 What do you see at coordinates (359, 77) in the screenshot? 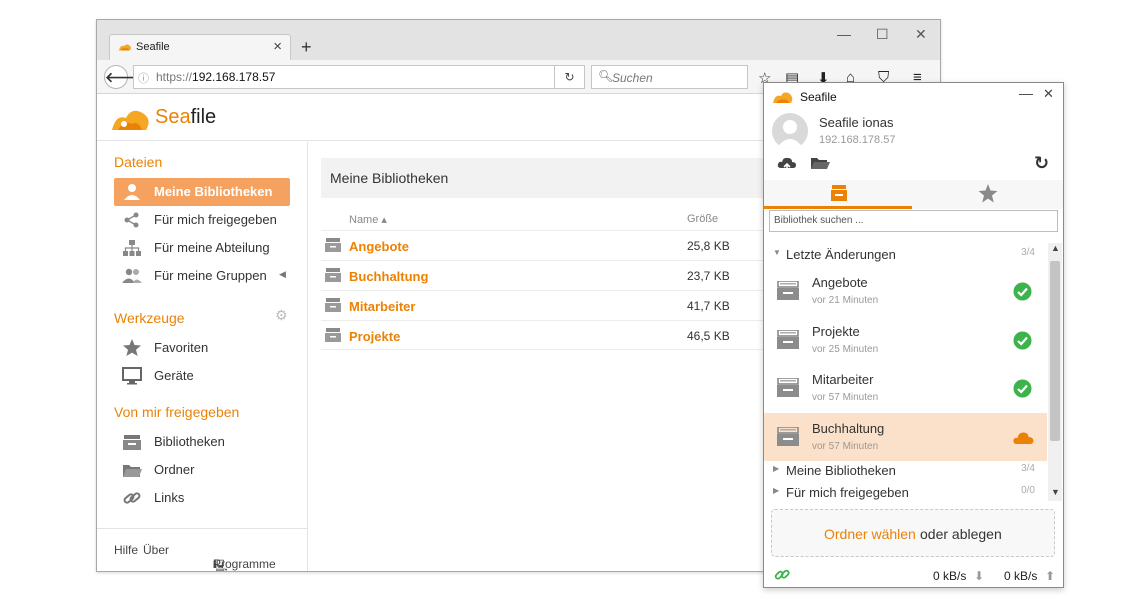
I see `url-field: ⓘ https://192.168.178.57` at bounding box center [359, 77].